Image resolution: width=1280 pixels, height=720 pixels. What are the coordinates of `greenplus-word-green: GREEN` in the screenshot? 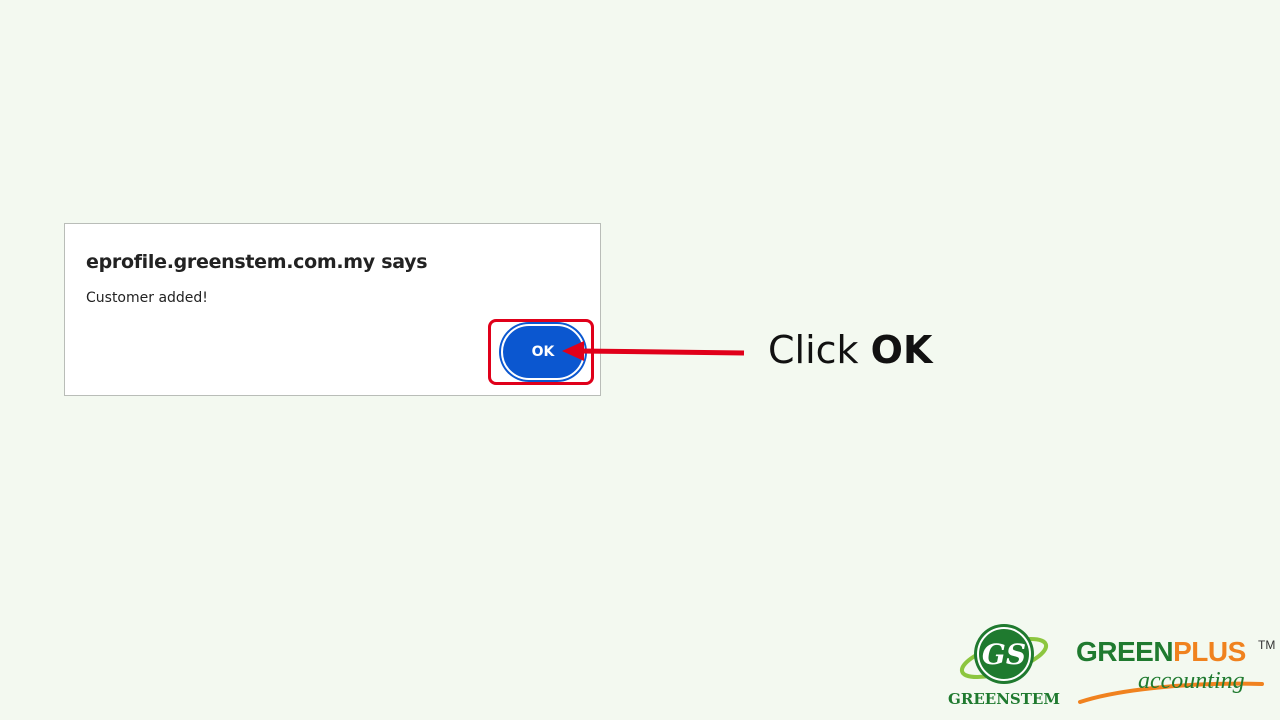 It's located at (1125, 651).